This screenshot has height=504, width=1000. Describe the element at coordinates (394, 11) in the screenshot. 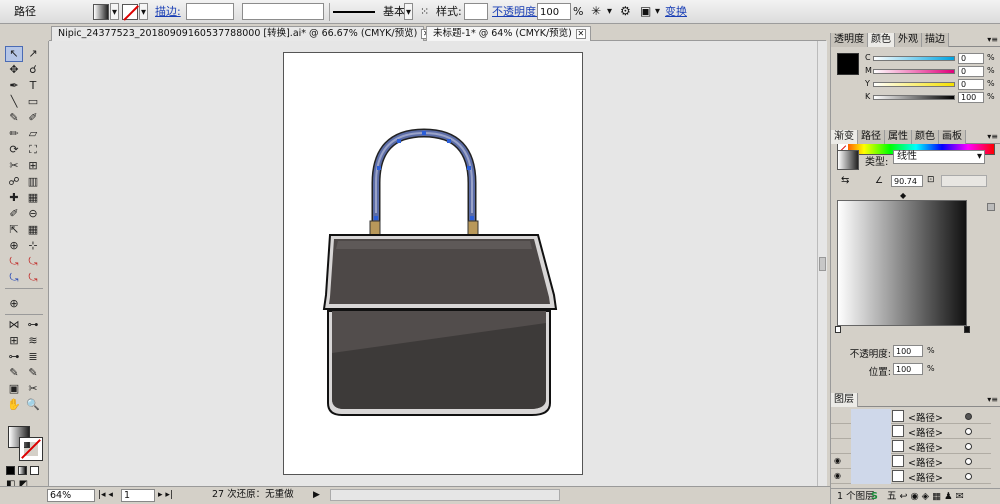

I see `brush-label: 基本` at that location.